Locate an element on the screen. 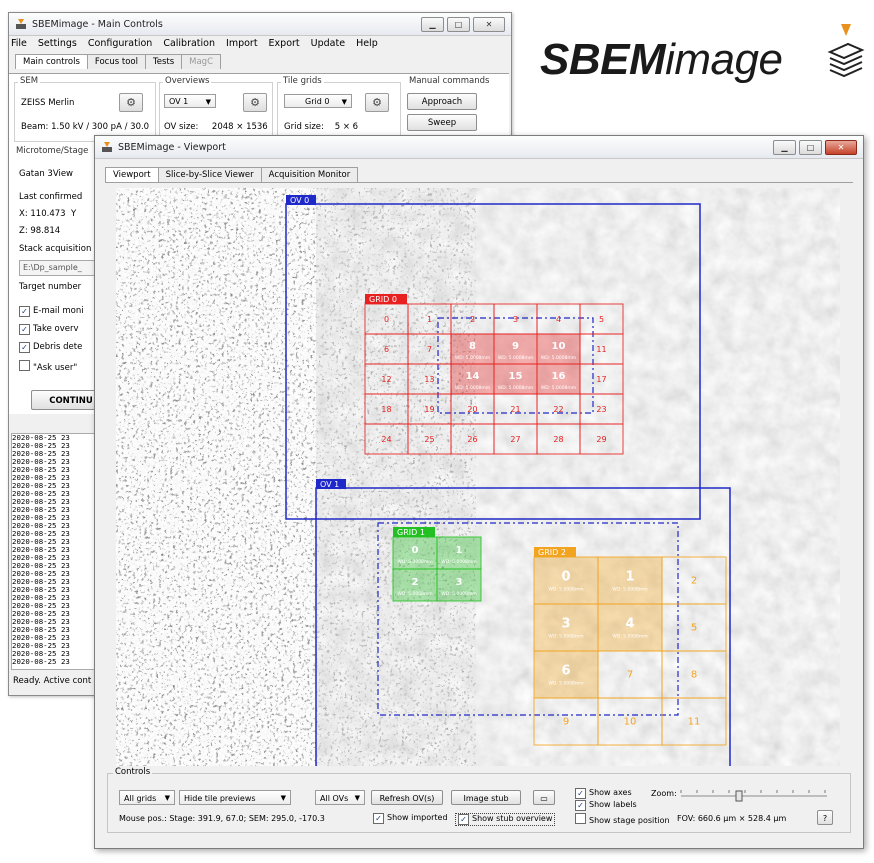 The height and width of the screenshot is (863, 874). viewport-app-icon is located at coordinates (107, 147).